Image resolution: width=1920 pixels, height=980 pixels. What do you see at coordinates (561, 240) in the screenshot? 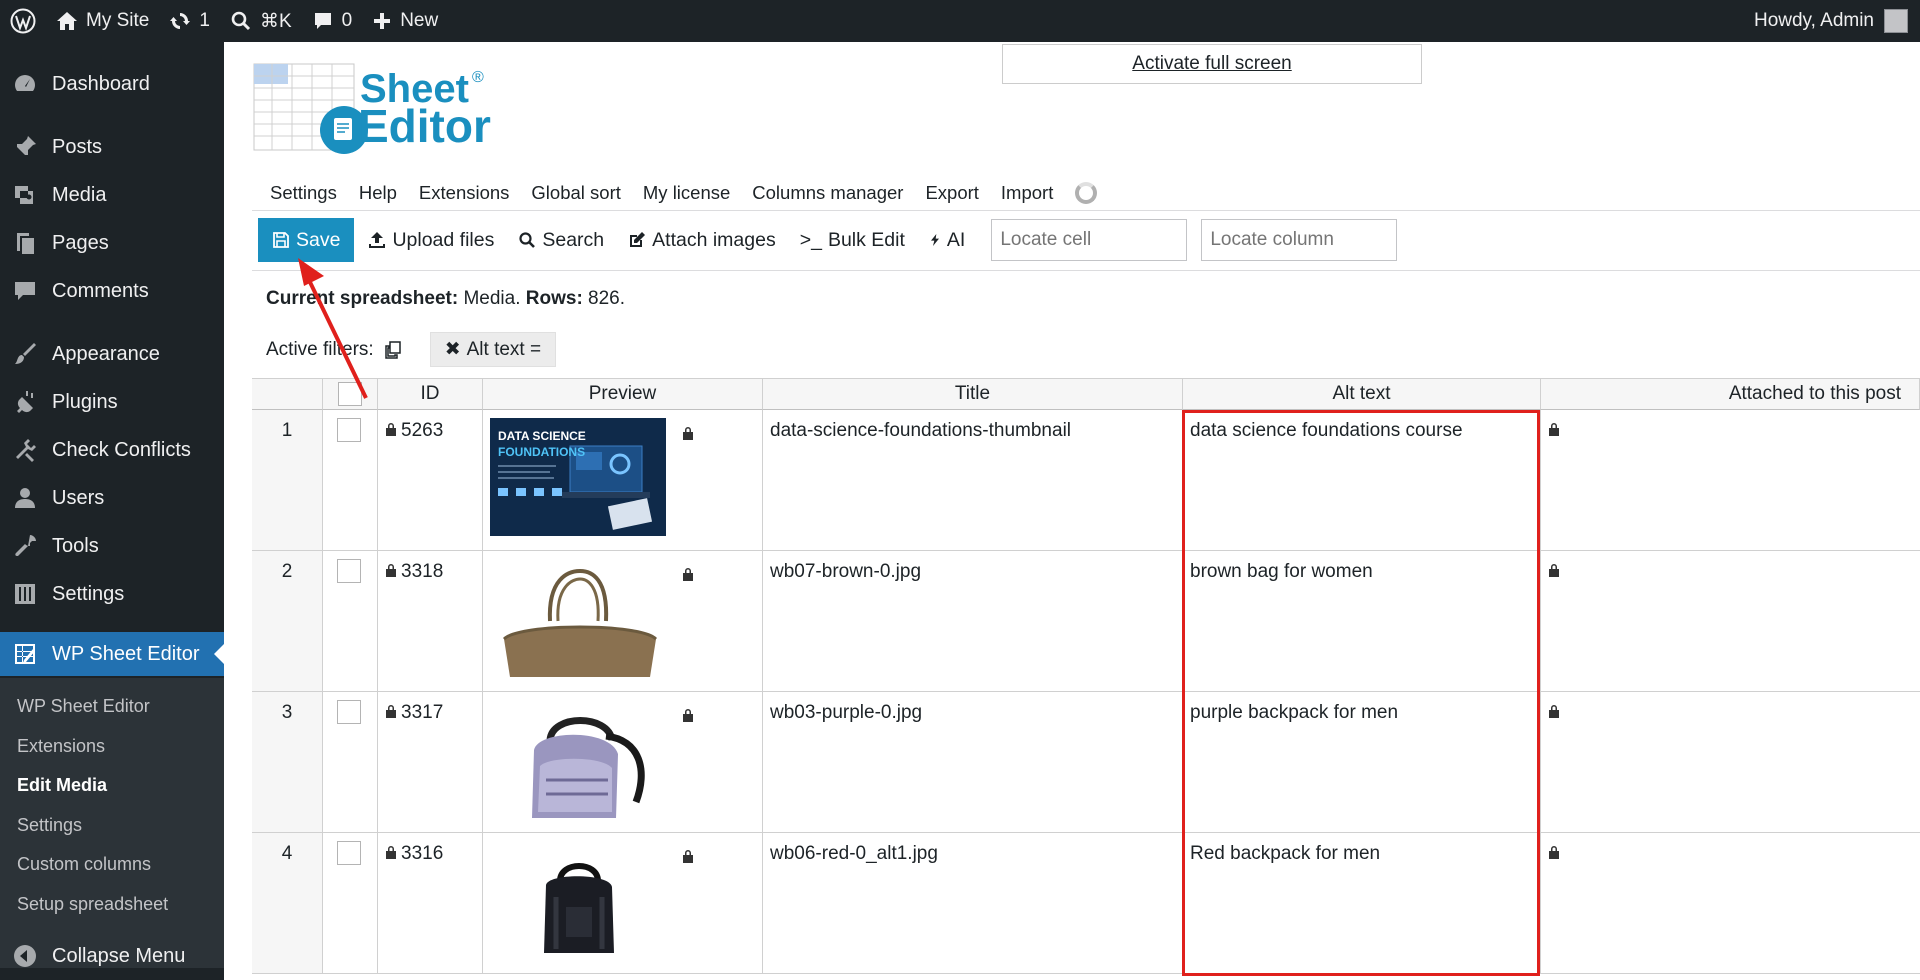
I see `search-button: Search` at bounding box center [561, 240].